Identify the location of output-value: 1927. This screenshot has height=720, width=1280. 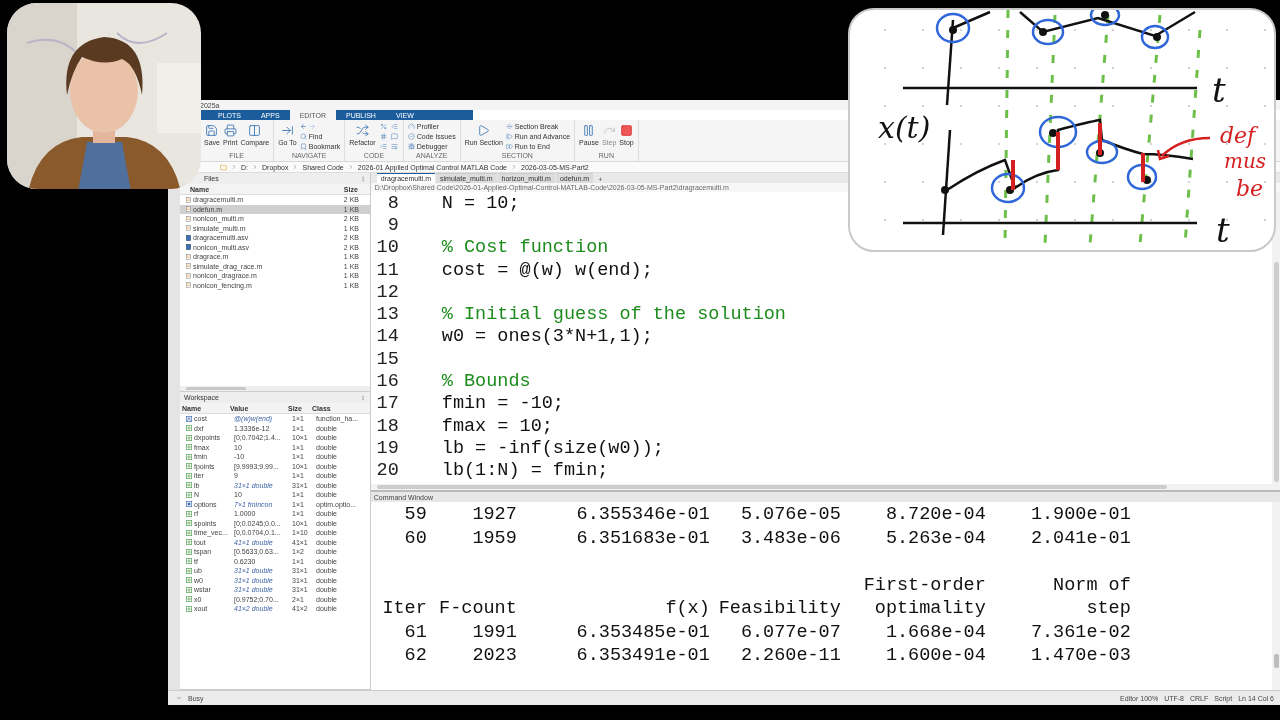
(494, 515).